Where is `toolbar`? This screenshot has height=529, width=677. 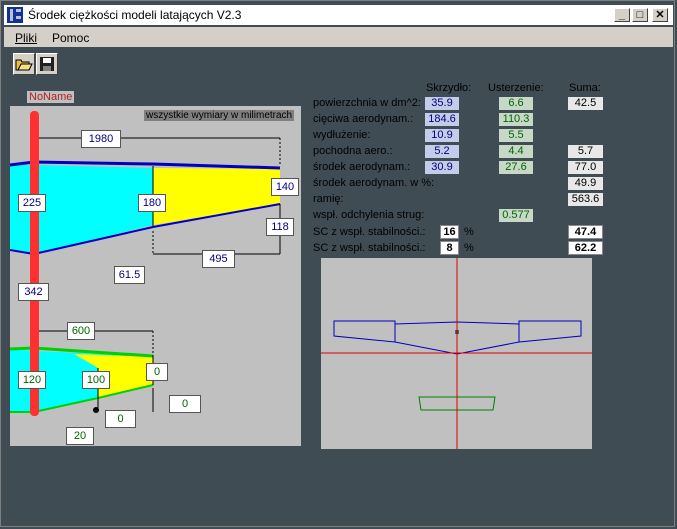 toolbar is located at coordinates (338, 63).